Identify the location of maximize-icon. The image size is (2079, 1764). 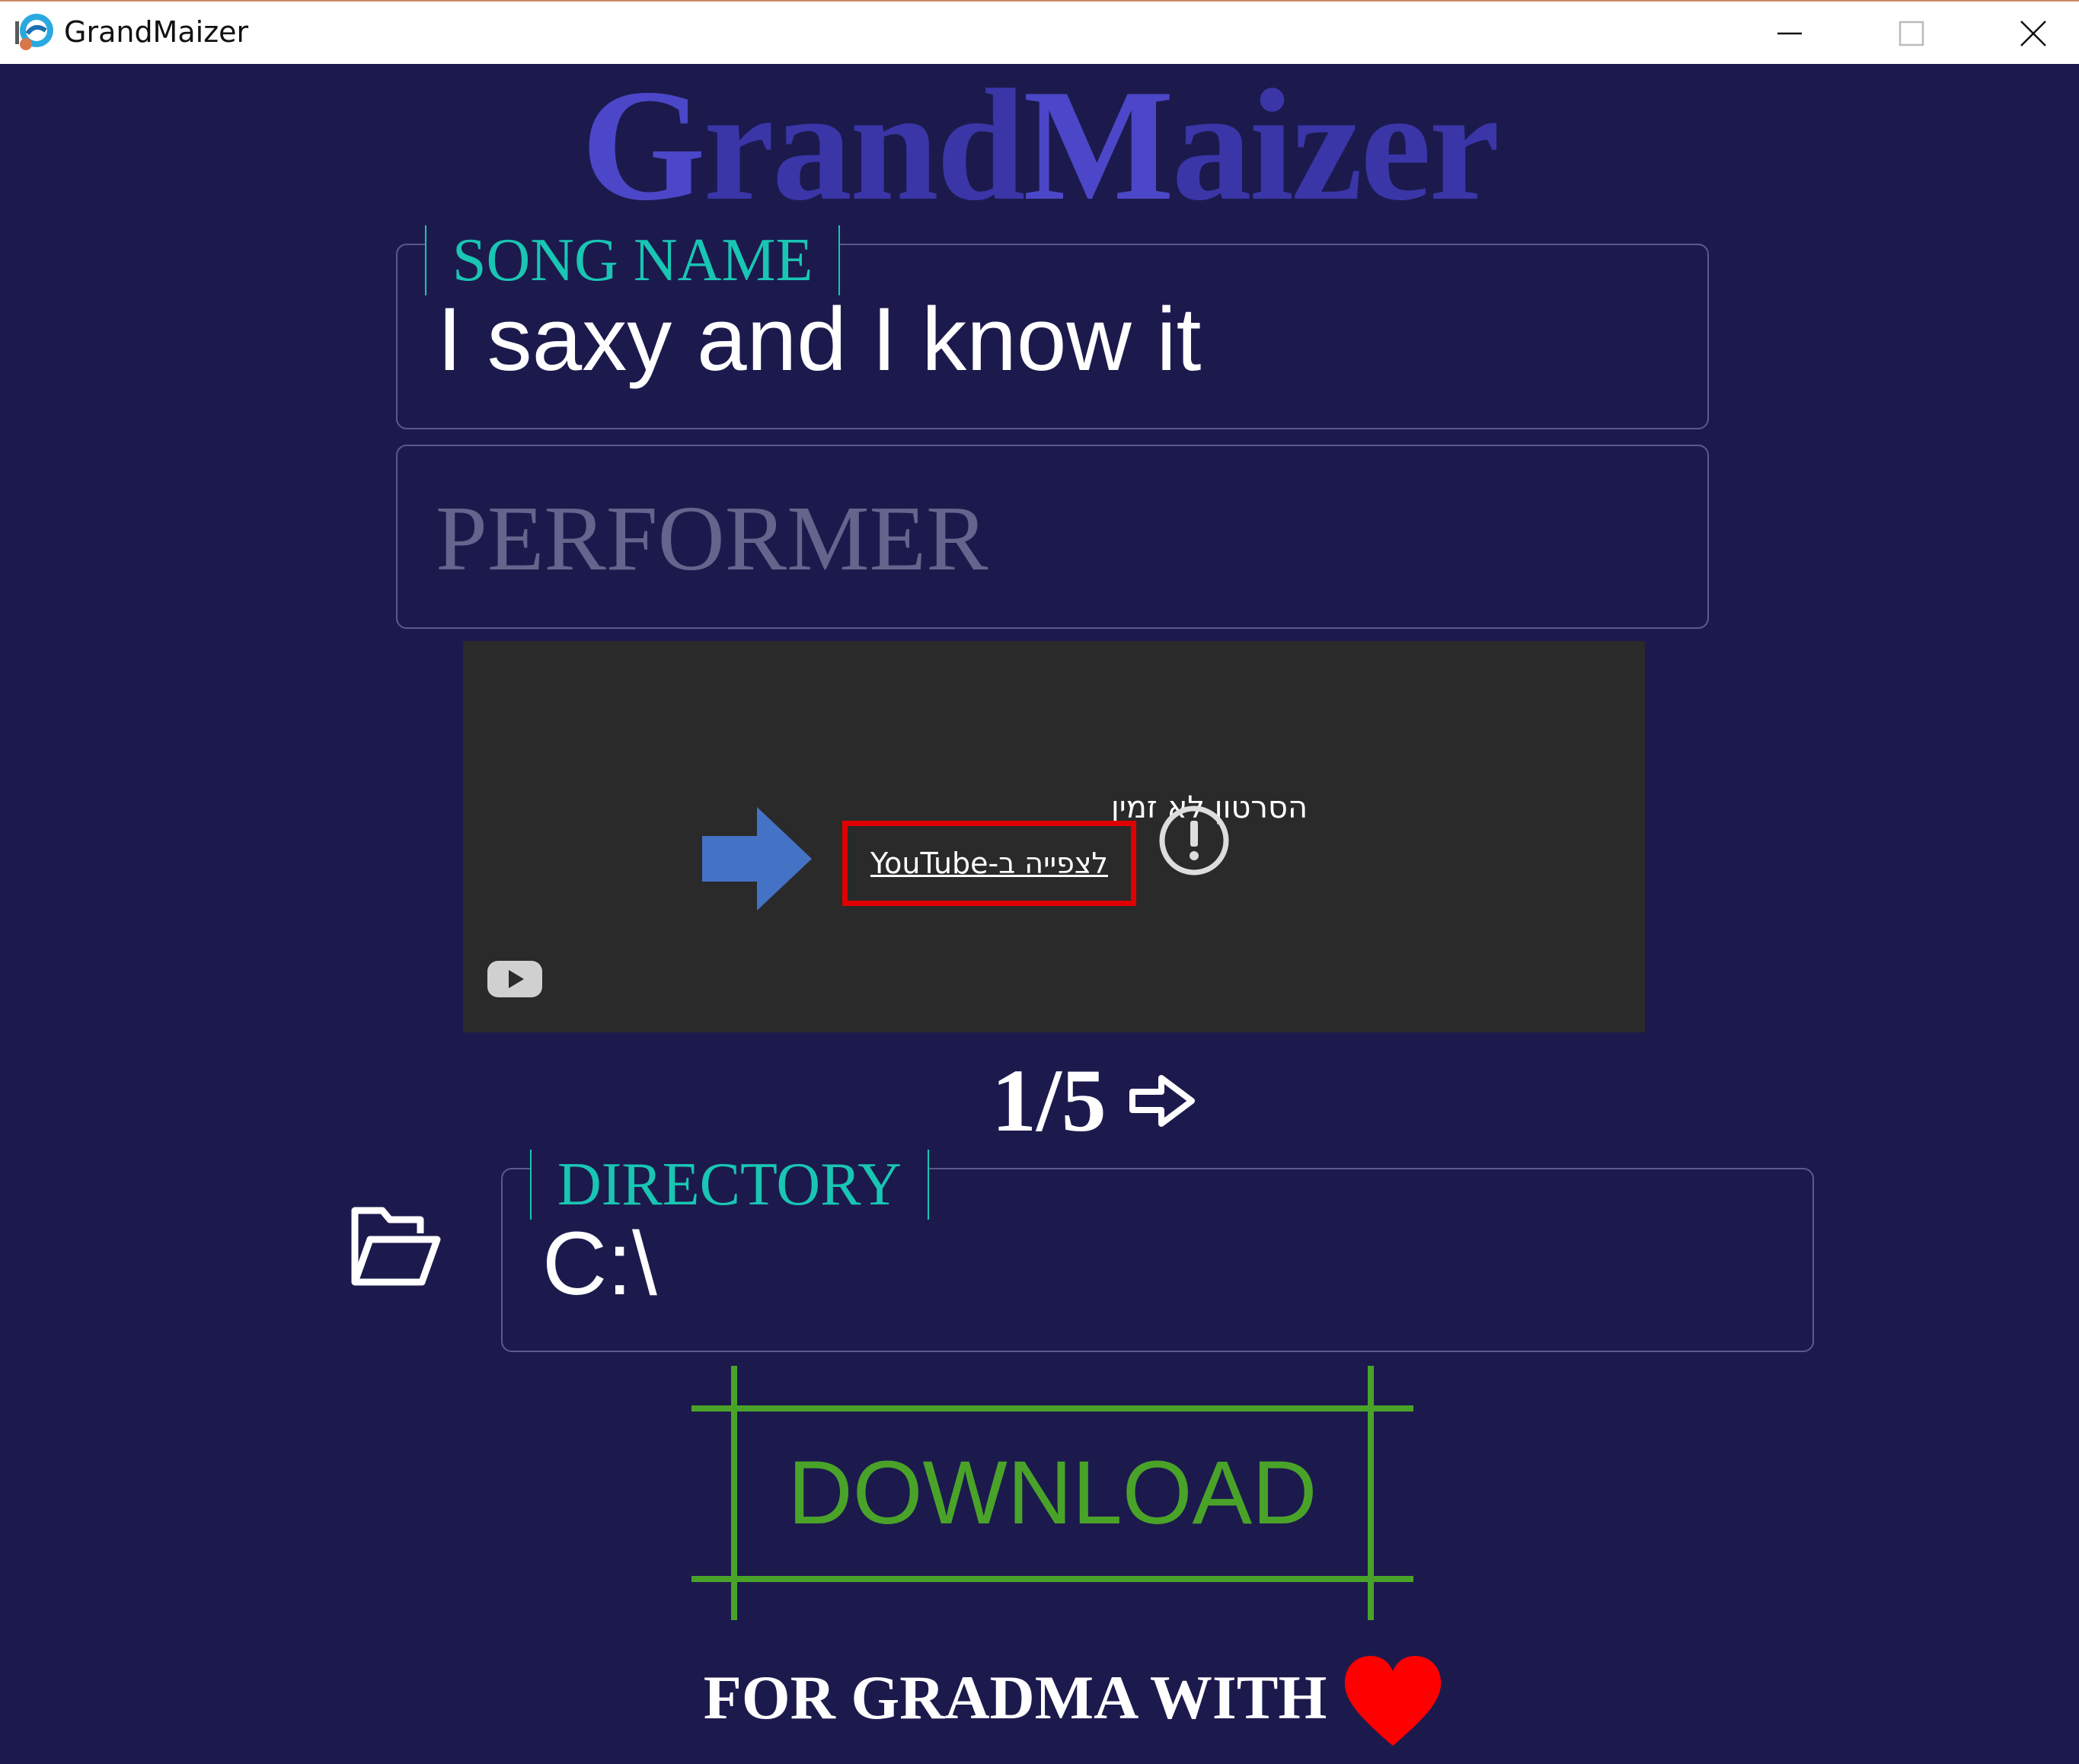
(1911, 33).